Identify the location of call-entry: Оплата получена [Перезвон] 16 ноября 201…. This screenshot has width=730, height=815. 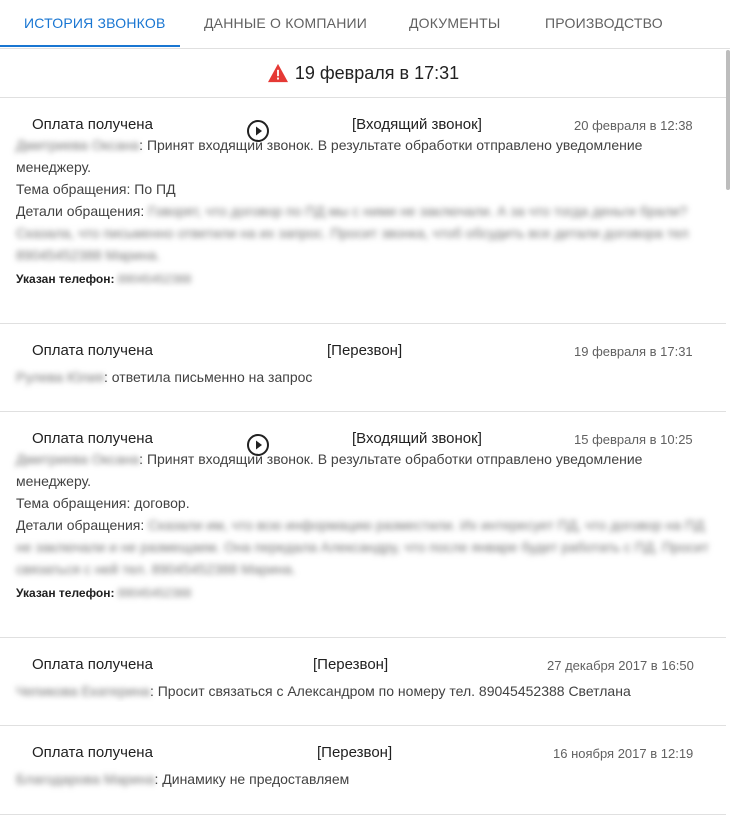
(363, 770).